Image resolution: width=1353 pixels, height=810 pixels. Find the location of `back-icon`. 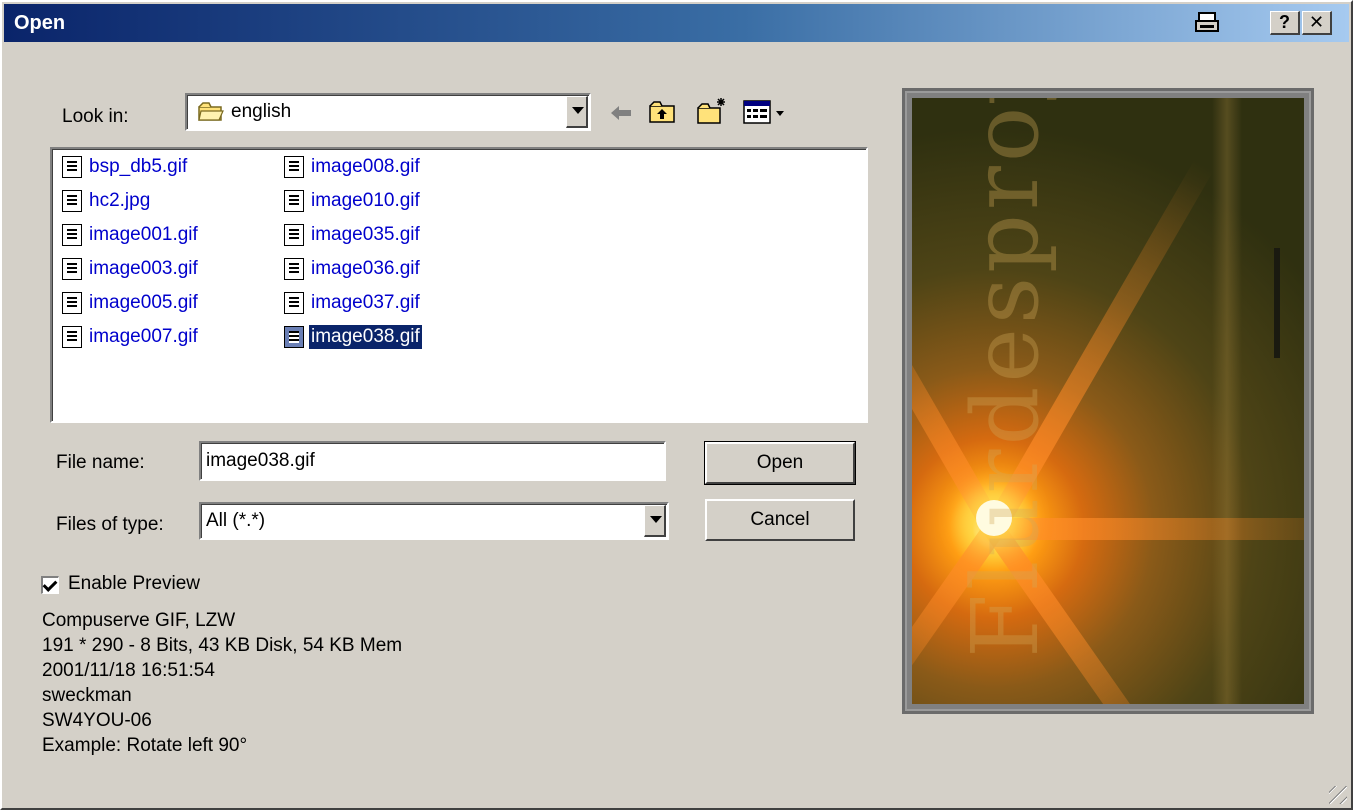

back-icon is located at coordinates (621, 113).